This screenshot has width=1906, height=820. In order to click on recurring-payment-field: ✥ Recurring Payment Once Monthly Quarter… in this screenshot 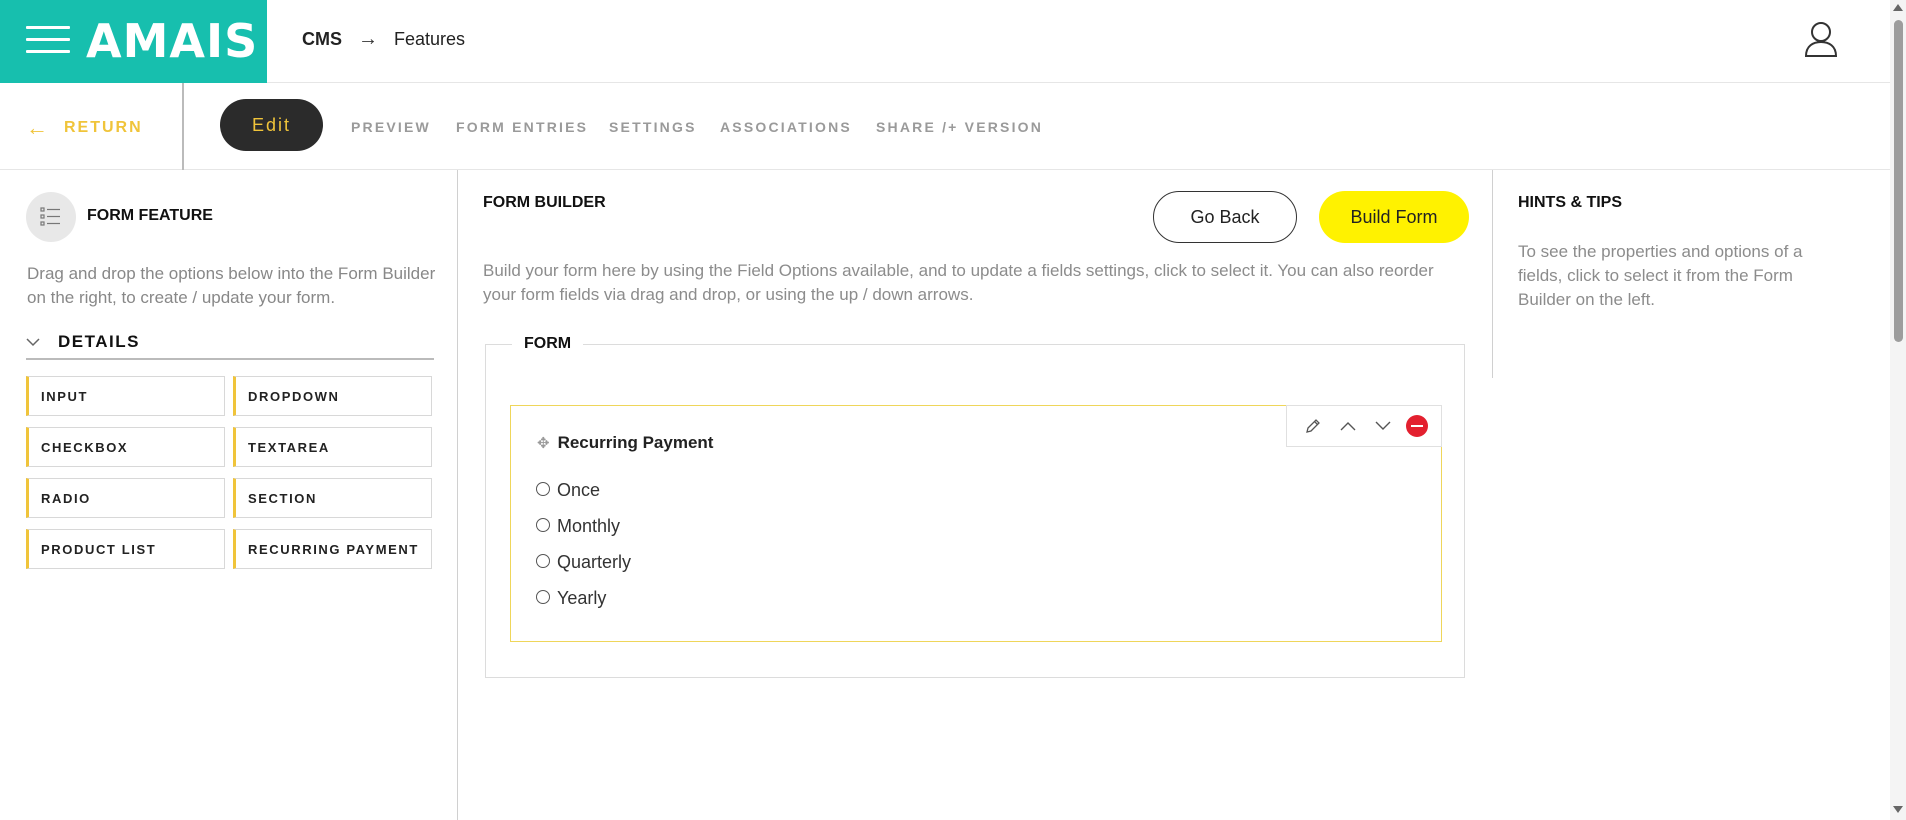, I will do `click(976, 523)`.